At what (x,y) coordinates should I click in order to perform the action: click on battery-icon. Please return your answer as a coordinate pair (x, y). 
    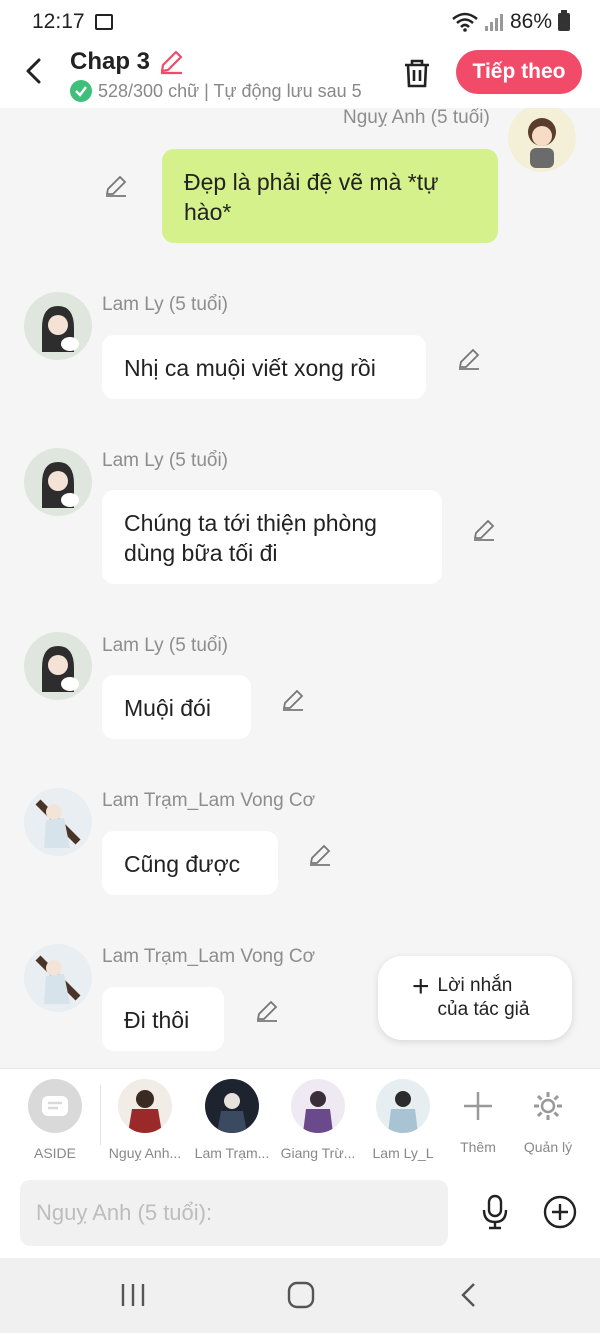
    Looking at the image, I should click on (564, 20).